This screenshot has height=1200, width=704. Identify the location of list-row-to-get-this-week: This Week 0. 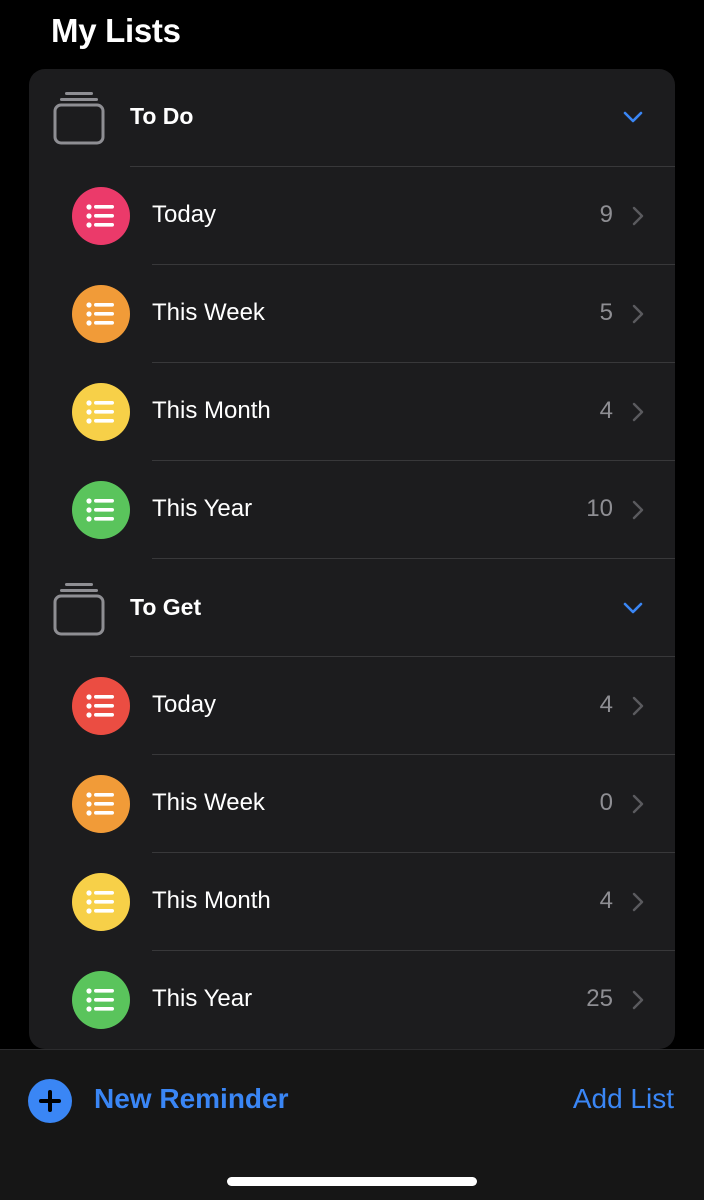
(352, 804).